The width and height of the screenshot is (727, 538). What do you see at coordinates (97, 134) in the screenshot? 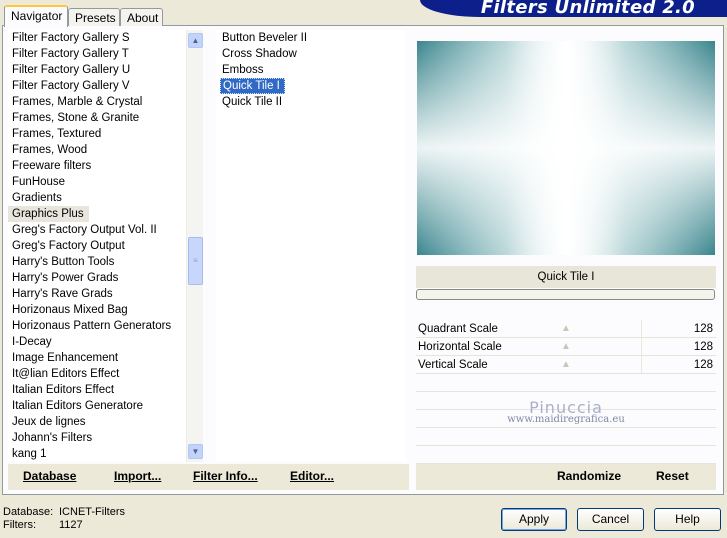
I see `category-item: Frames, Textured` at bounding box center [97, 134].